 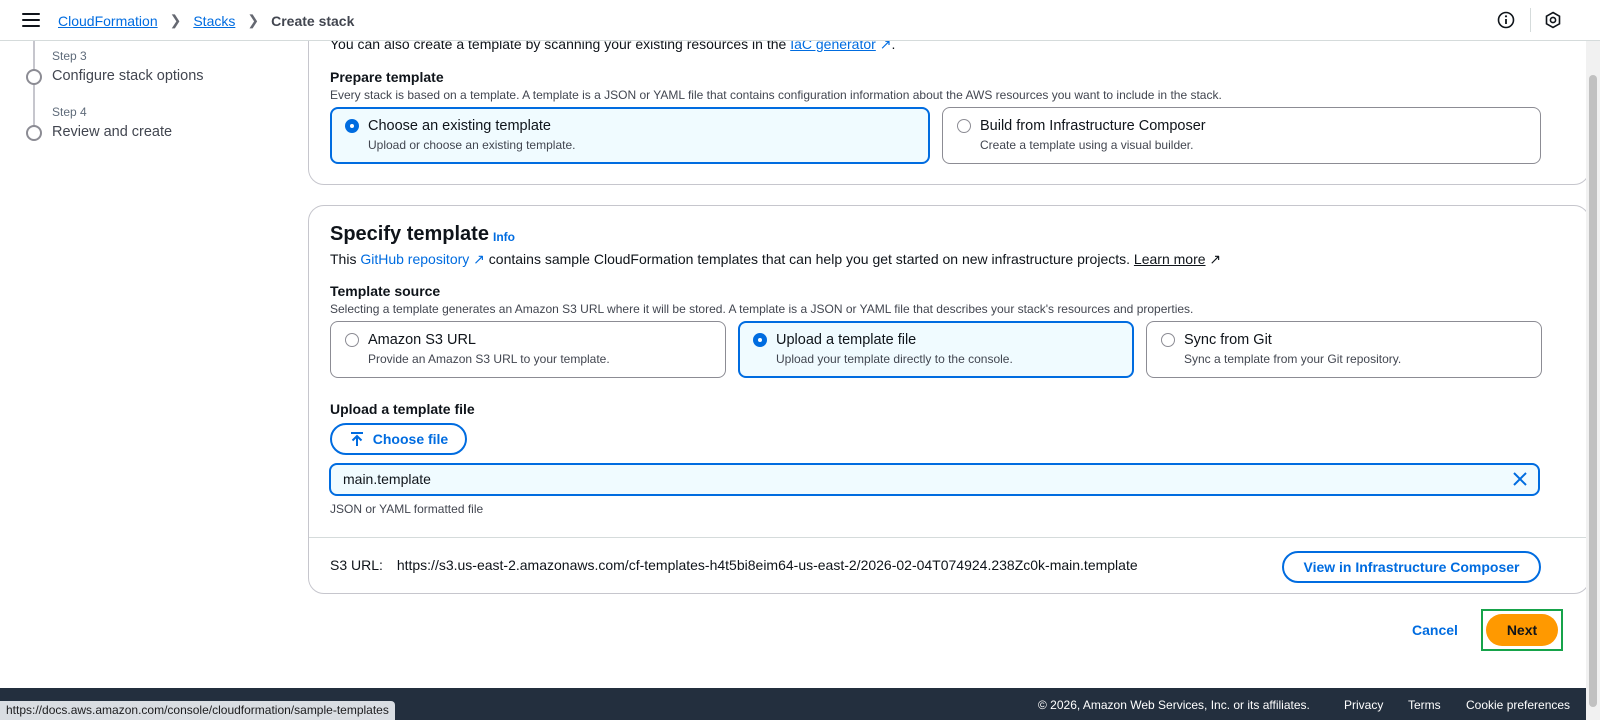 What do you see at coordinates (1522, 630) in the screenshot?
I see `next-button: Next` at bounding box center [1522, 630].